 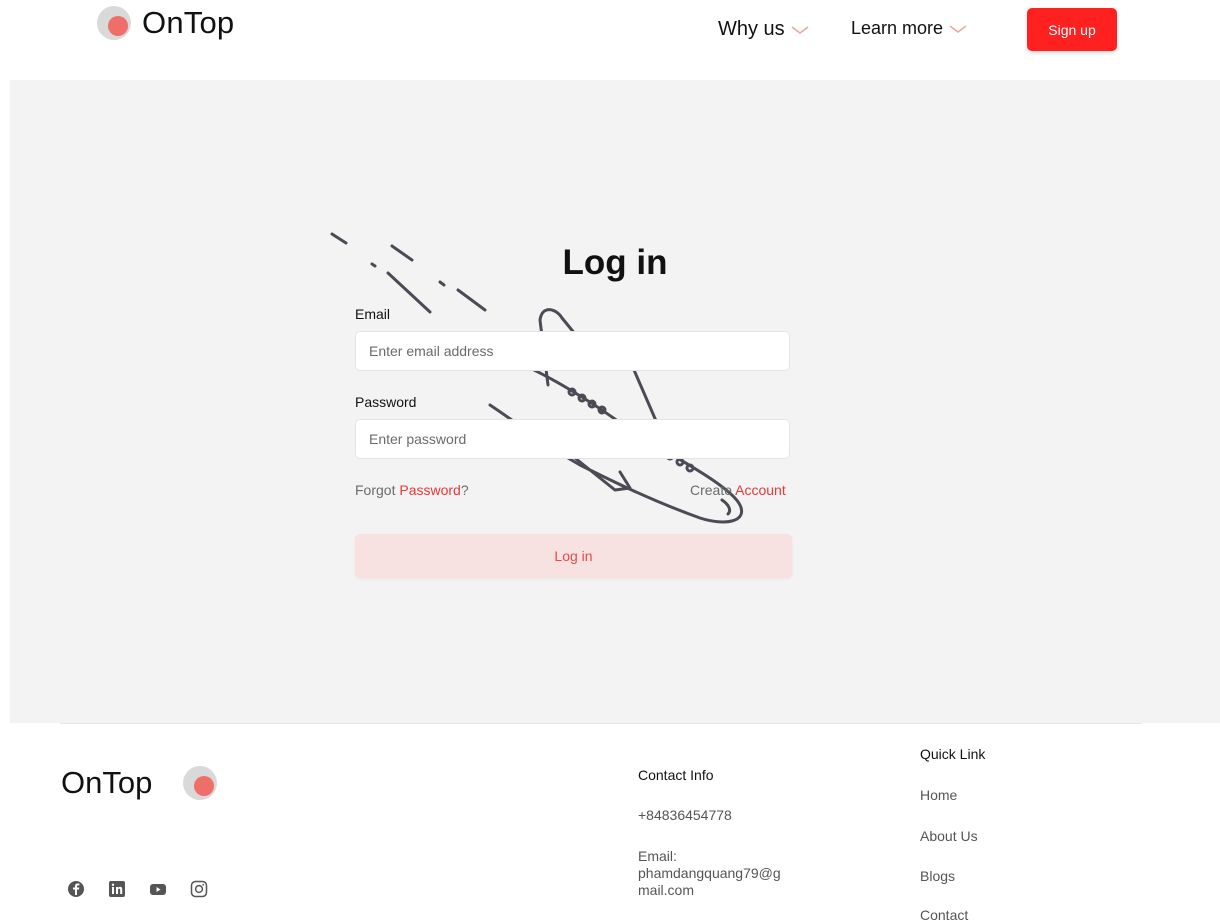 I want to click on email-label: Email, so click(x=373, y=314).